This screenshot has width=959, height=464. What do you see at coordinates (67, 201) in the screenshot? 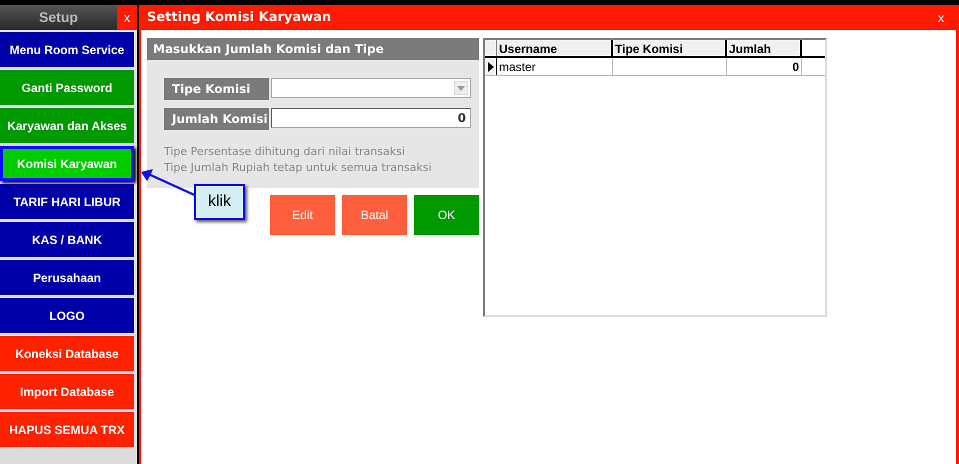
I see `sidebar-item: TARIF HARI LIBUR` at bounding box center [67, 201].